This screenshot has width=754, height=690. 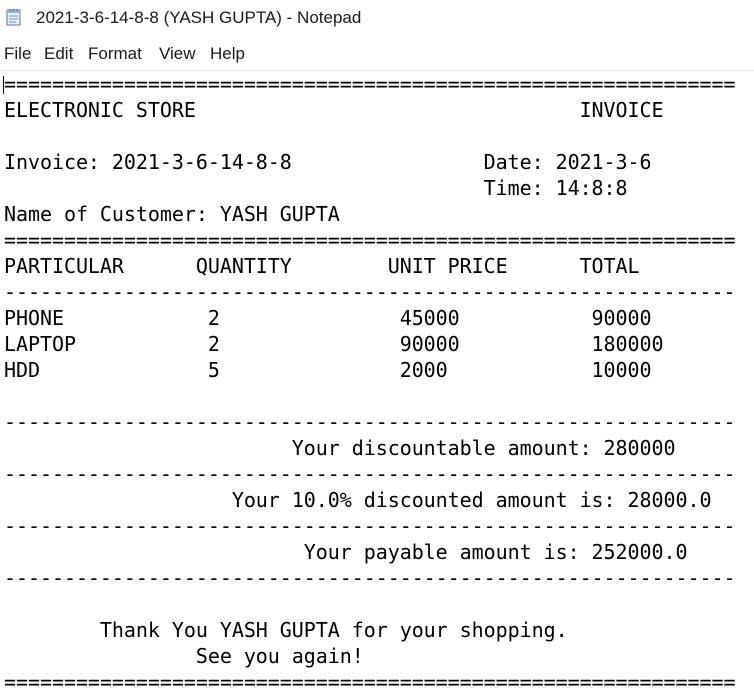 I want to click on menu-format: Format, so click(x=115, y=54).